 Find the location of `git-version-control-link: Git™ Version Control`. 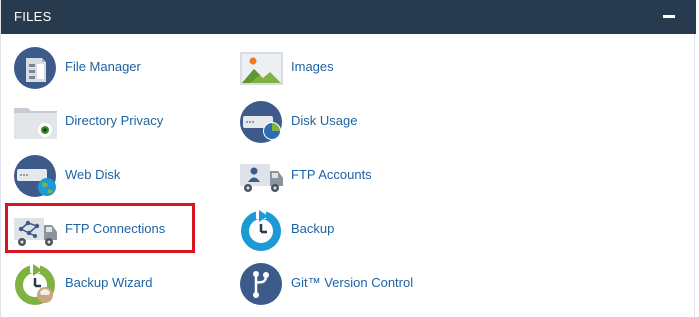

git-version-control-link: Git™ Version Control is located at coordinates (344, 284).